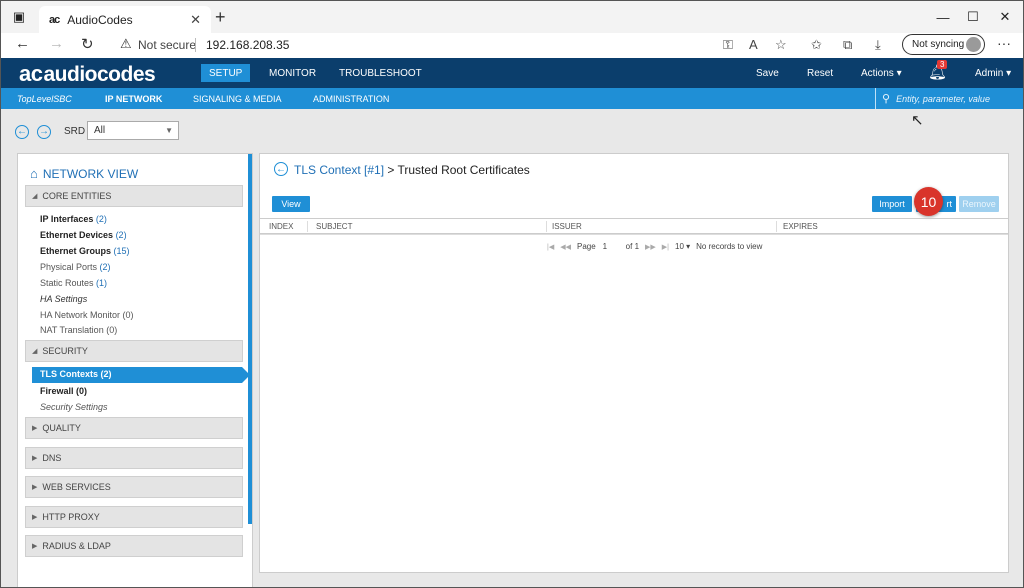 This screenshot has height=588, width=1024. I want to click on section-security-label: SECURITY, so click(65, 351).